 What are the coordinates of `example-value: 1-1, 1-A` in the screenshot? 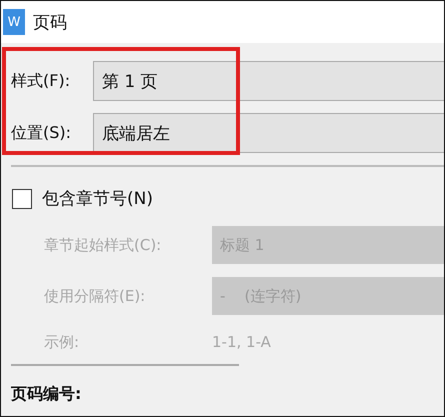 It's located at (241, 342).